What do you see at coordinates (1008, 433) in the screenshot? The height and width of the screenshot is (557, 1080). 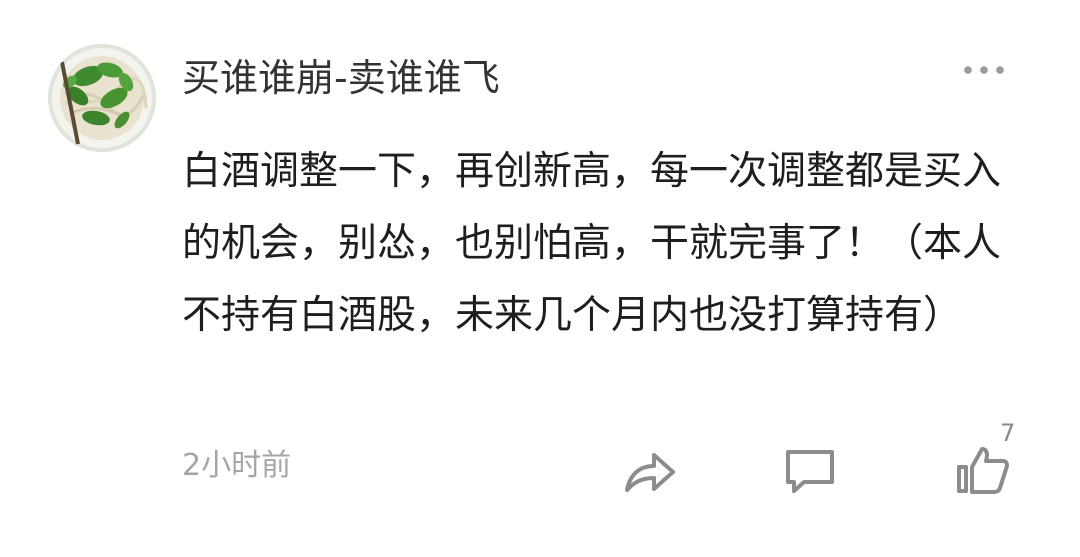 I see `like-count: 7` at bounding box center [1008, 433].